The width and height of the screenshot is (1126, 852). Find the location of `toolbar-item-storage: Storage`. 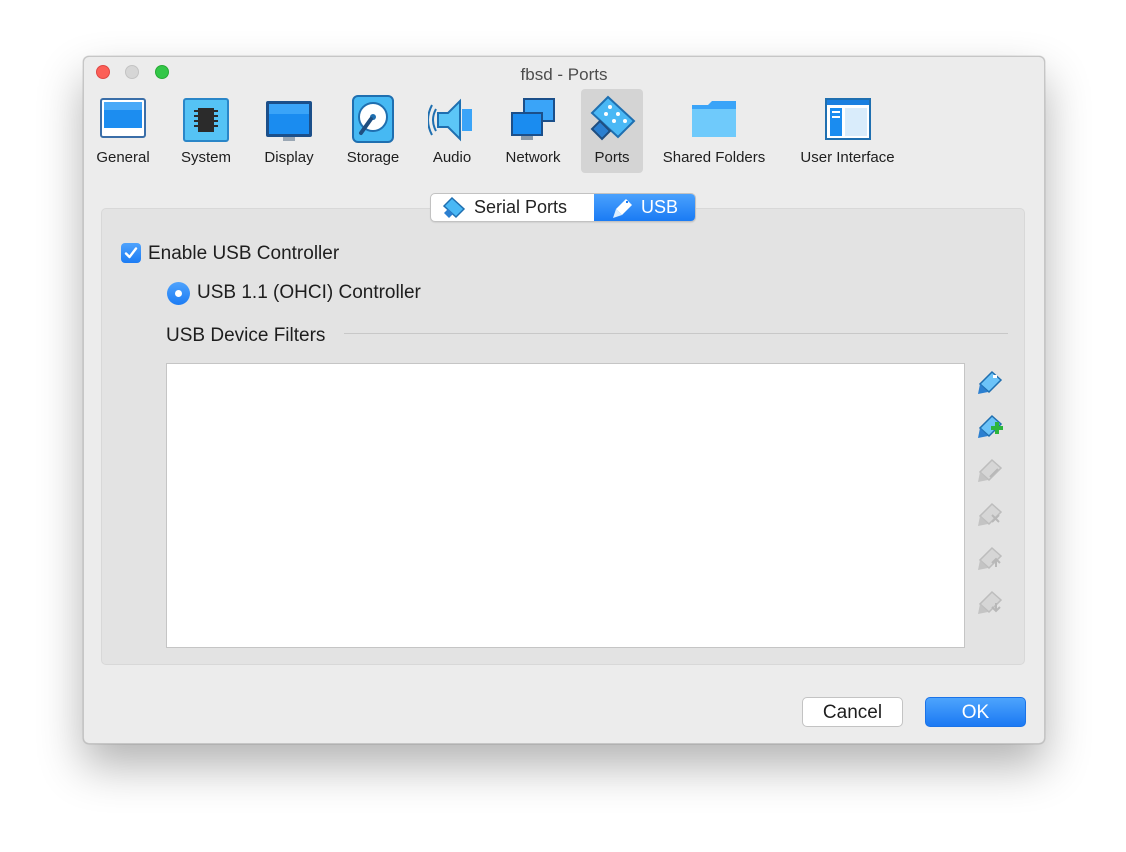

toolbar-item-storage: Storage is located at coordinates (373, 131).